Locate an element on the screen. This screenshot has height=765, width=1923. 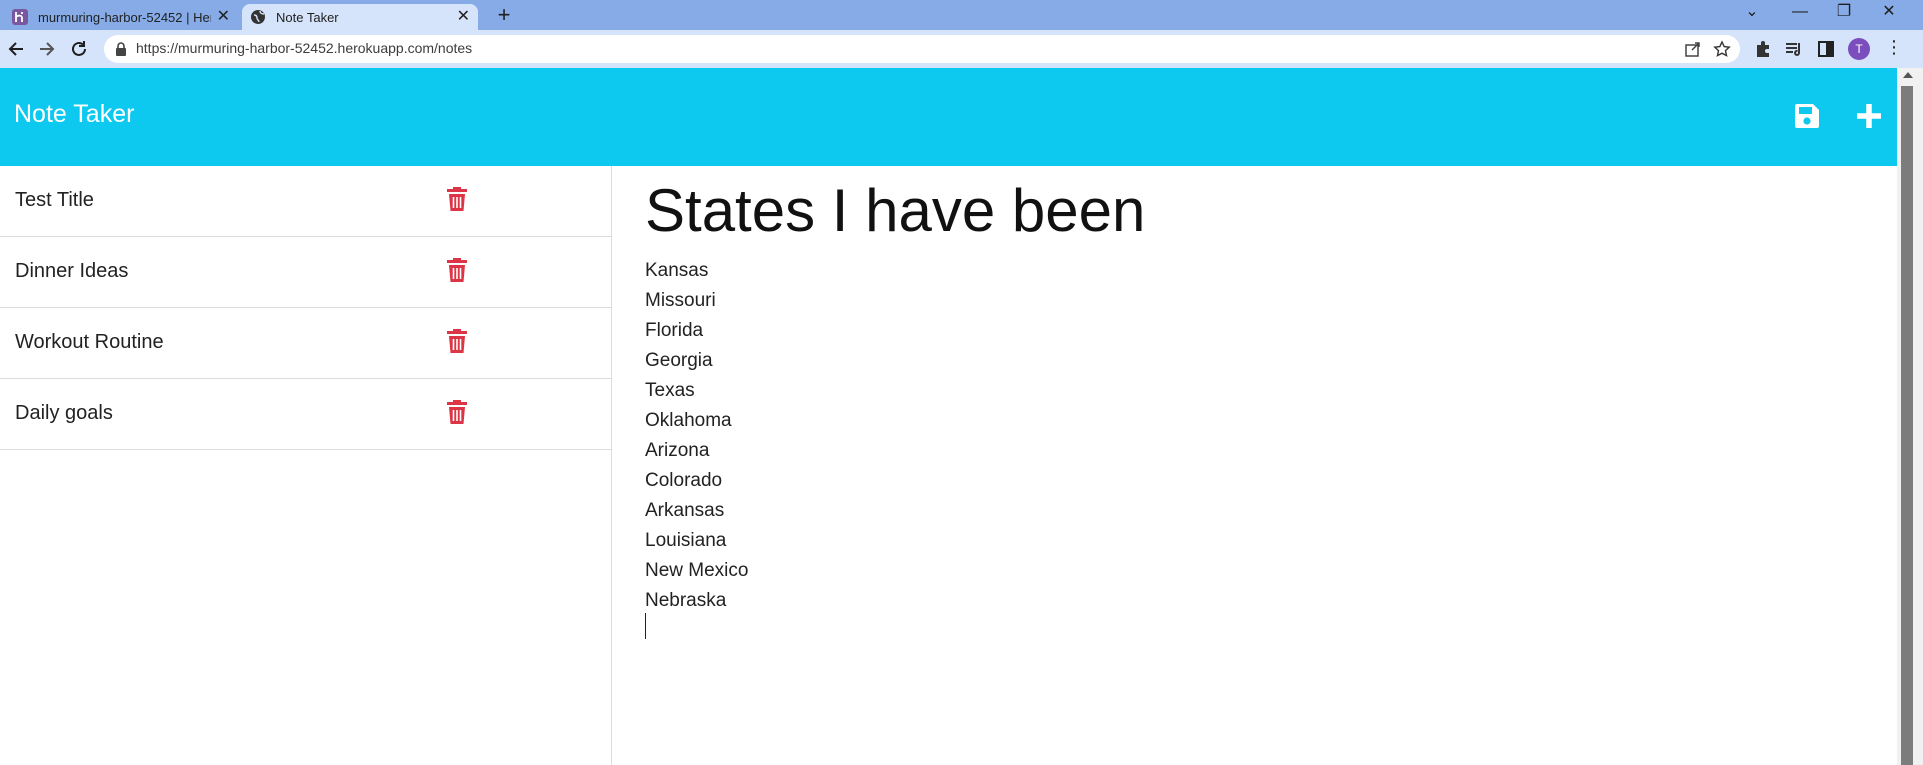
note-line: Georgia is located at coordinates (679, 360).